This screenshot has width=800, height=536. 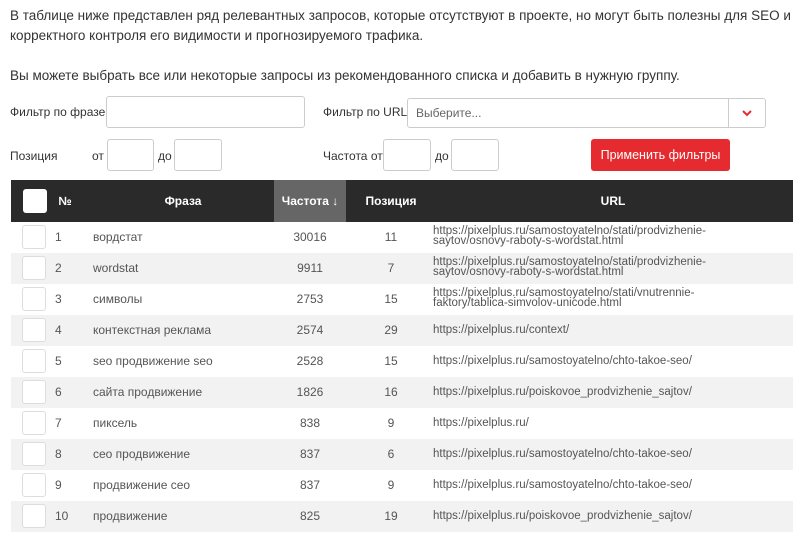 I want to click on phrase-filter-label: Фильтр по фразе, so click(x=58, y=112).